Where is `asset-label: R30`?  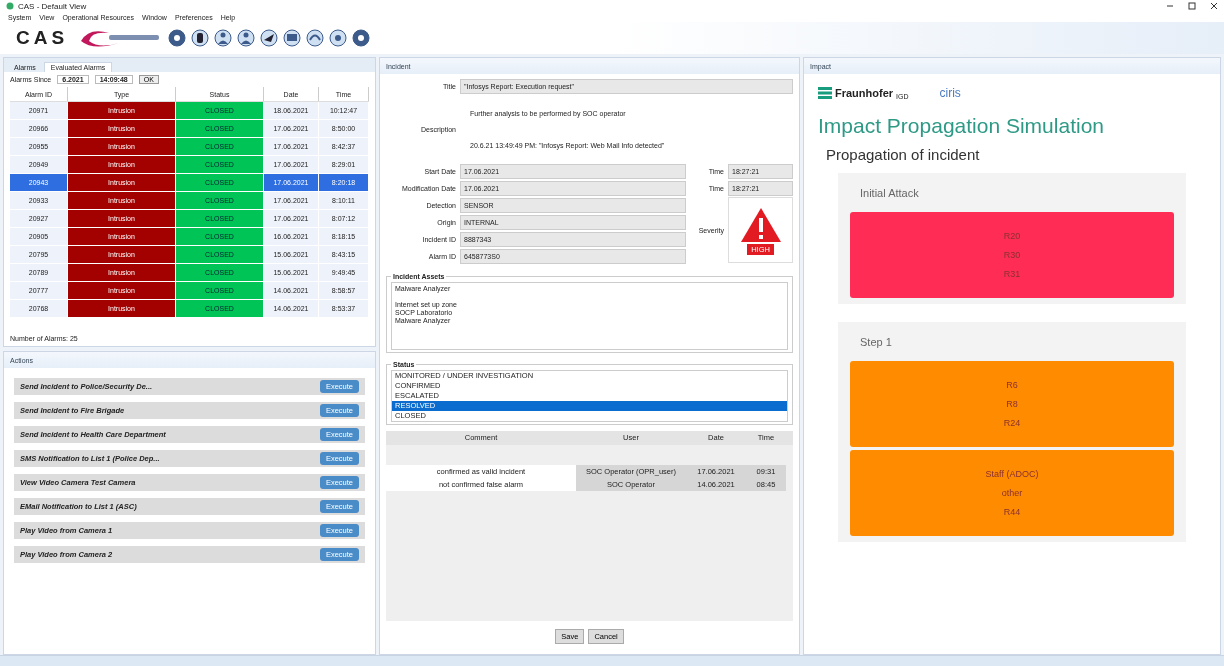
asset-label: R30 is located at coordinates (1012, 255).